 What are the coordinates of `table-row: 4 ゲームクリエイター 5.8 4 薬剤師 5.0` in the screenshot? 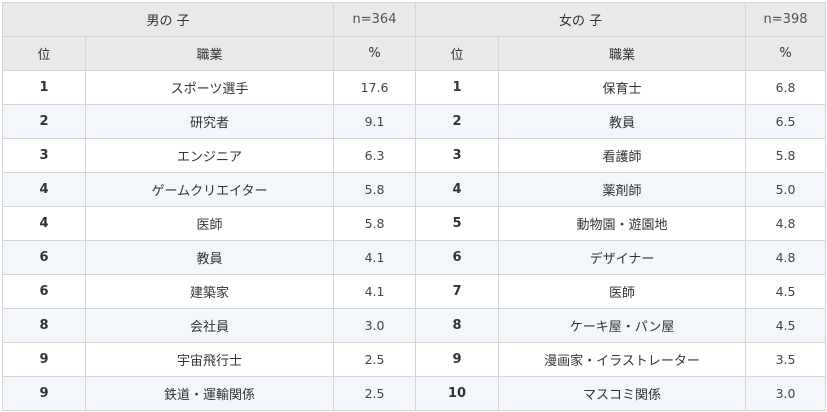 It's located at (414, 189).